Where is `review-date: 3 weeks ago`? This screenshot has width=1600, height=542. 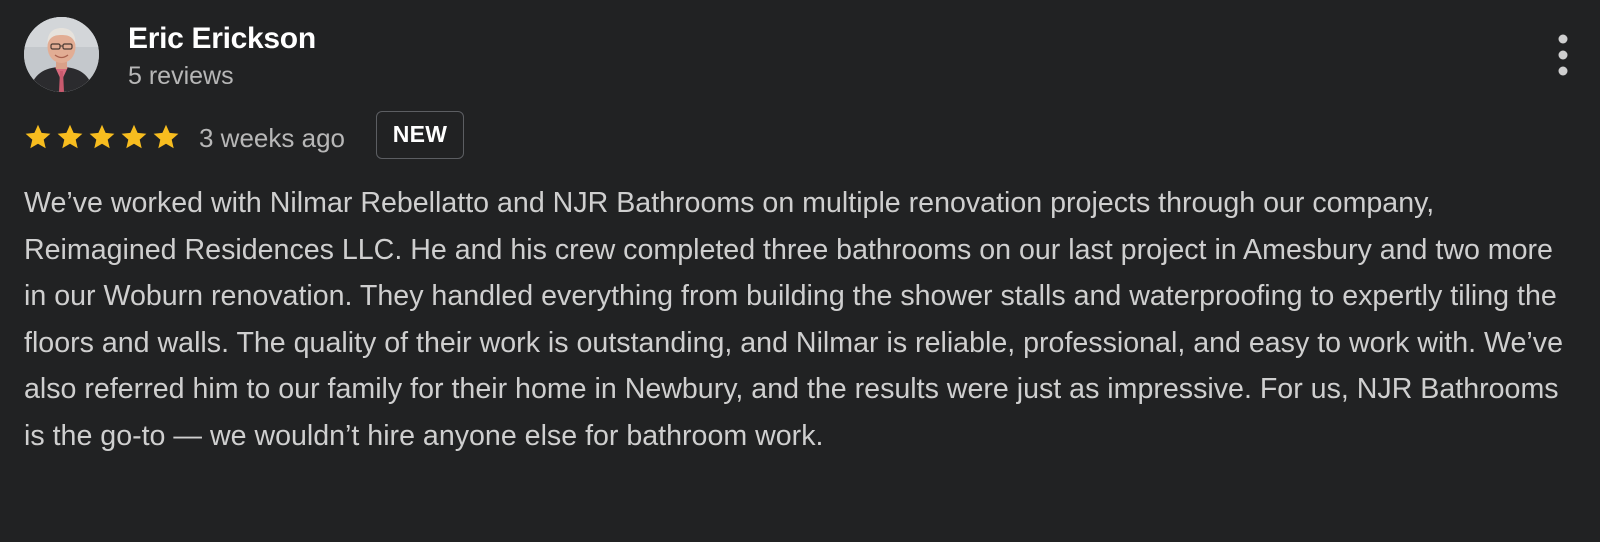 review-date: 3 weeks ago is located at coordinates (272, 138).